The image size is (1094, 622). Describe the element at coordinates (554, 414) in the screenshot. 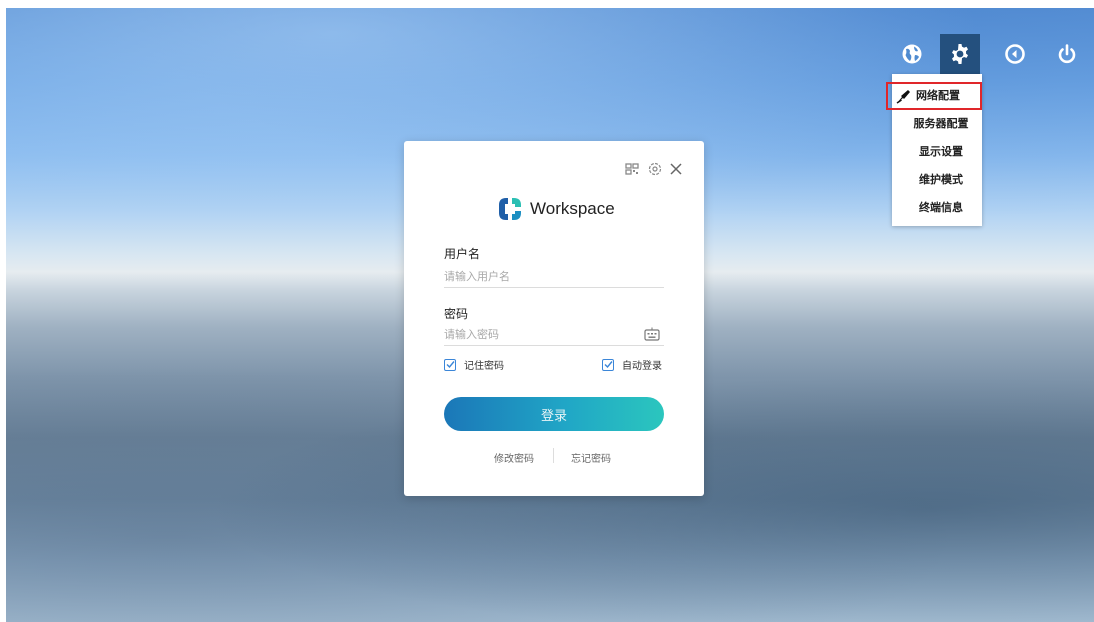

I see `login-button: 登录` at that location.